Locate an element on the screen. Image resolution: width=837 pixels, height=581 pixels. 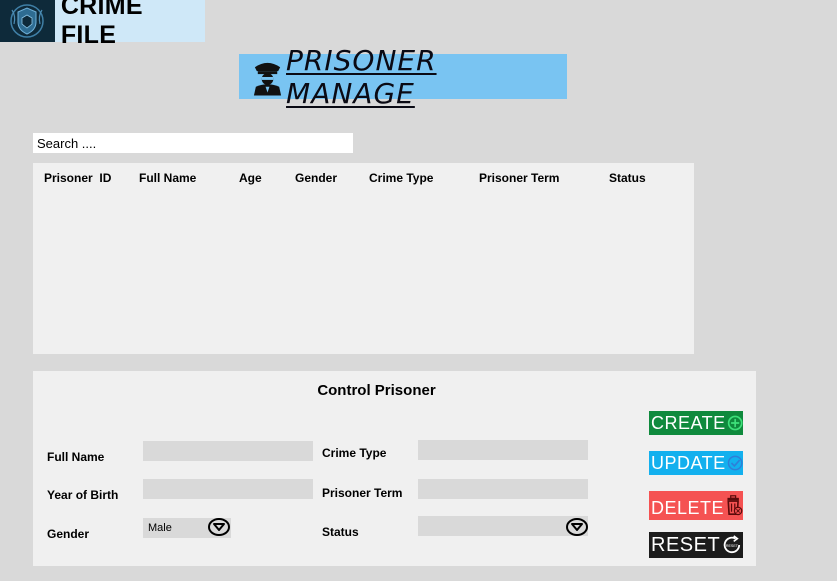
full-name-field is located at coordinates (228, 451).